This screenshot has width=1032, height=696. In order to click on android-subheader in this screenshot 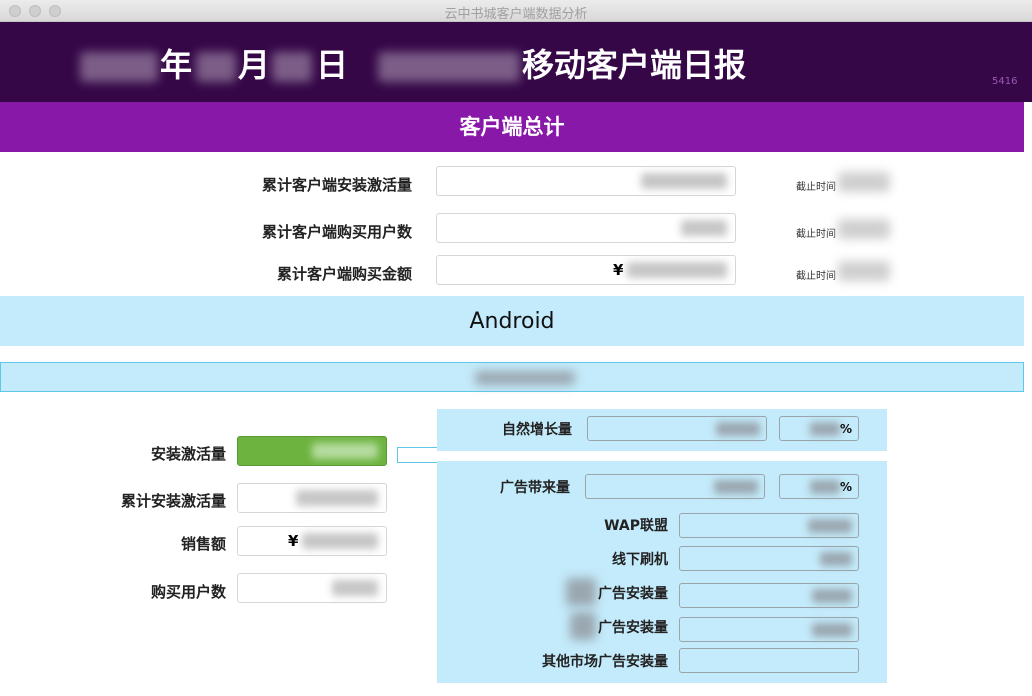, I will do `click(512, 377)`.